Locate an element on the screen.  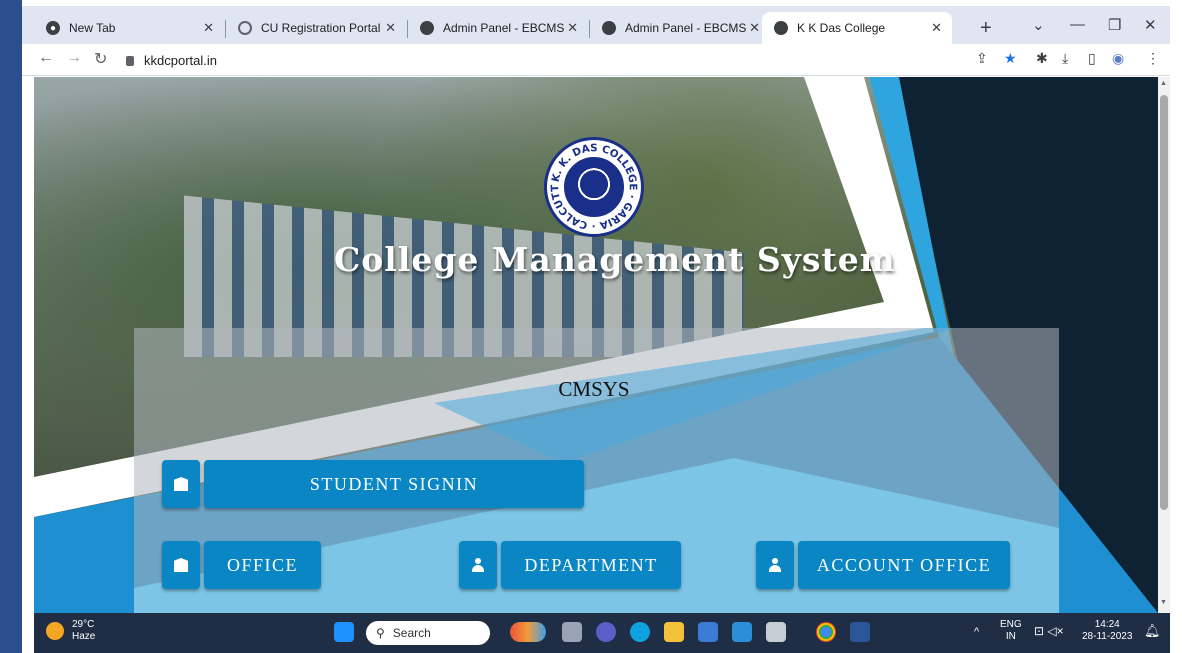
account-office-button: ACCOUNT OFFICE is located at coordinates (883, 565).